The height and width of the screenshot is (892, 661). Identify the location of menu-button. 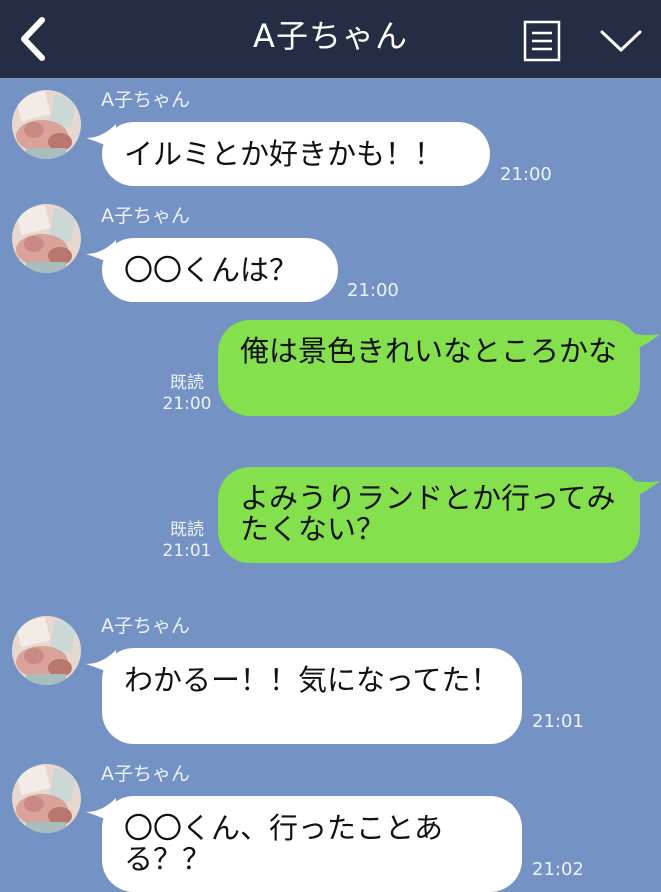
(542, 41).